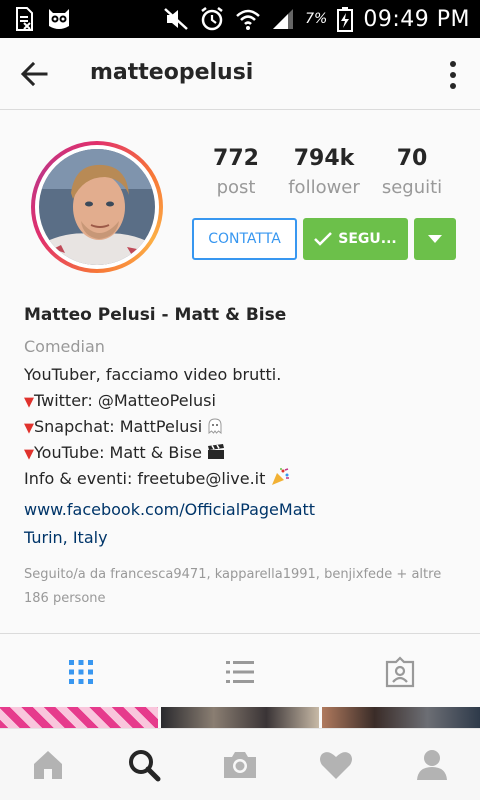  I want to click on bio-line: ▼Twitter: @MatteoPelusi, so click(120, 400).